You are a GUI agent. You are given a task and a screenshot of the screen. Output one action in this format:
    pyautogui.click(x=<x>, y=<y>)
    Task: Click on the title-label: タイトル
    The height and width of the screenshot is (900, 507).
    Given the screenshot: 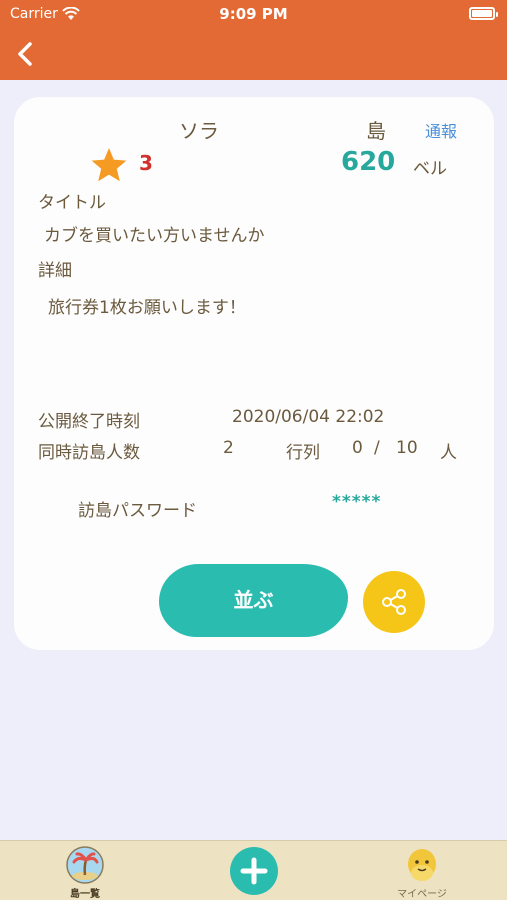 What is the action you would take?
    pyautogui.click(x=72, y=203)
    